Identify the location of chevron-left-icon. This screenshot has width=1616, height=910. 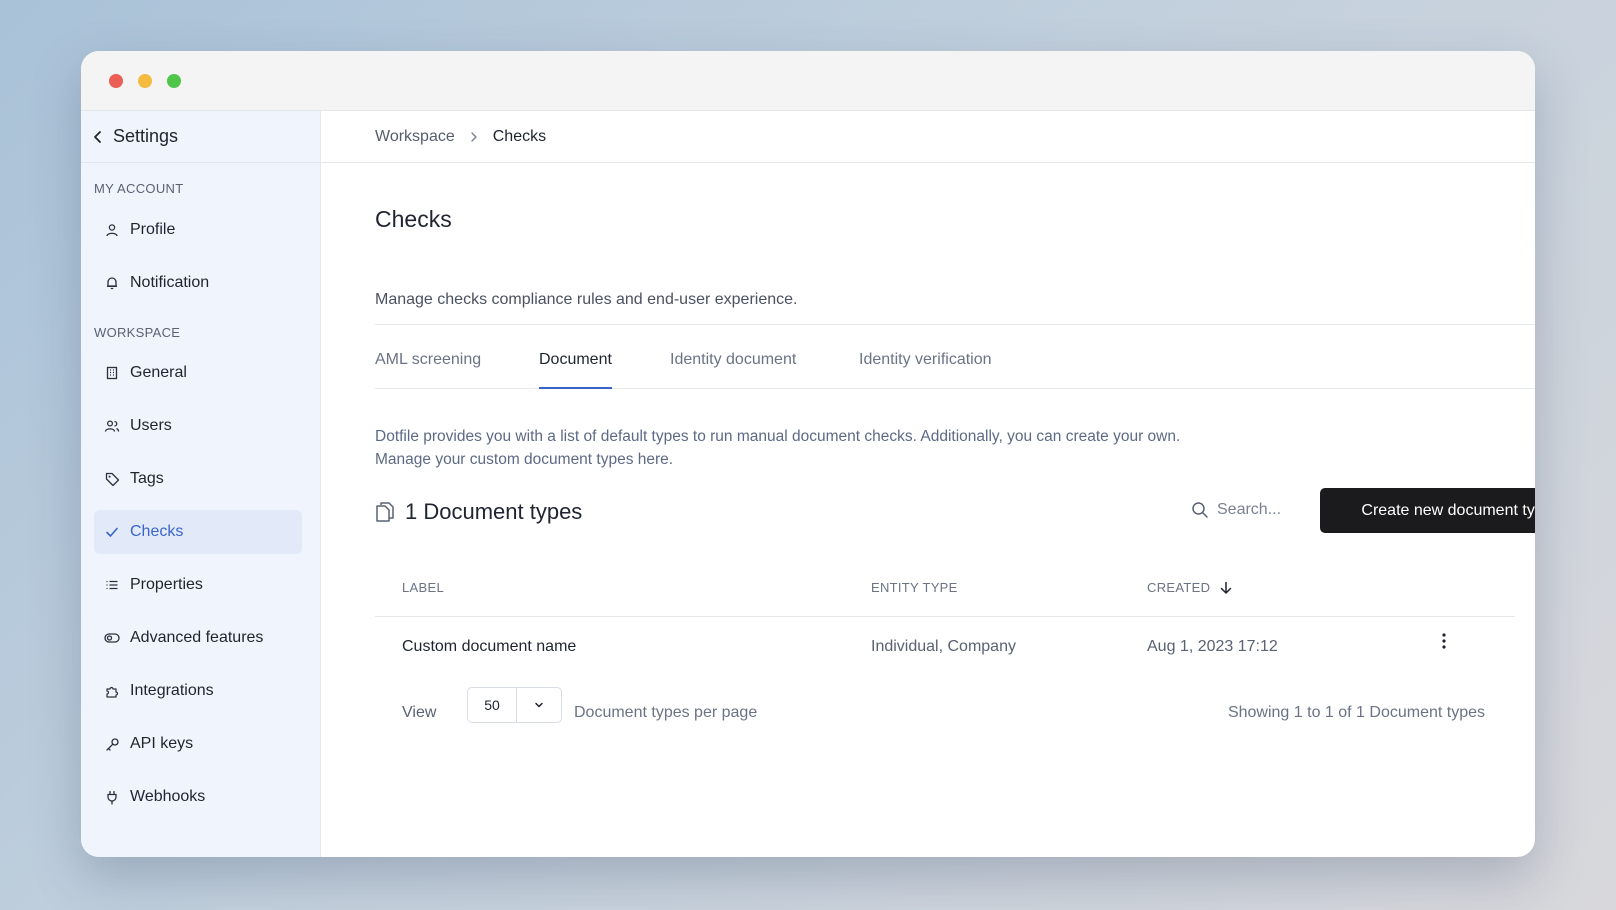
(97, 136).